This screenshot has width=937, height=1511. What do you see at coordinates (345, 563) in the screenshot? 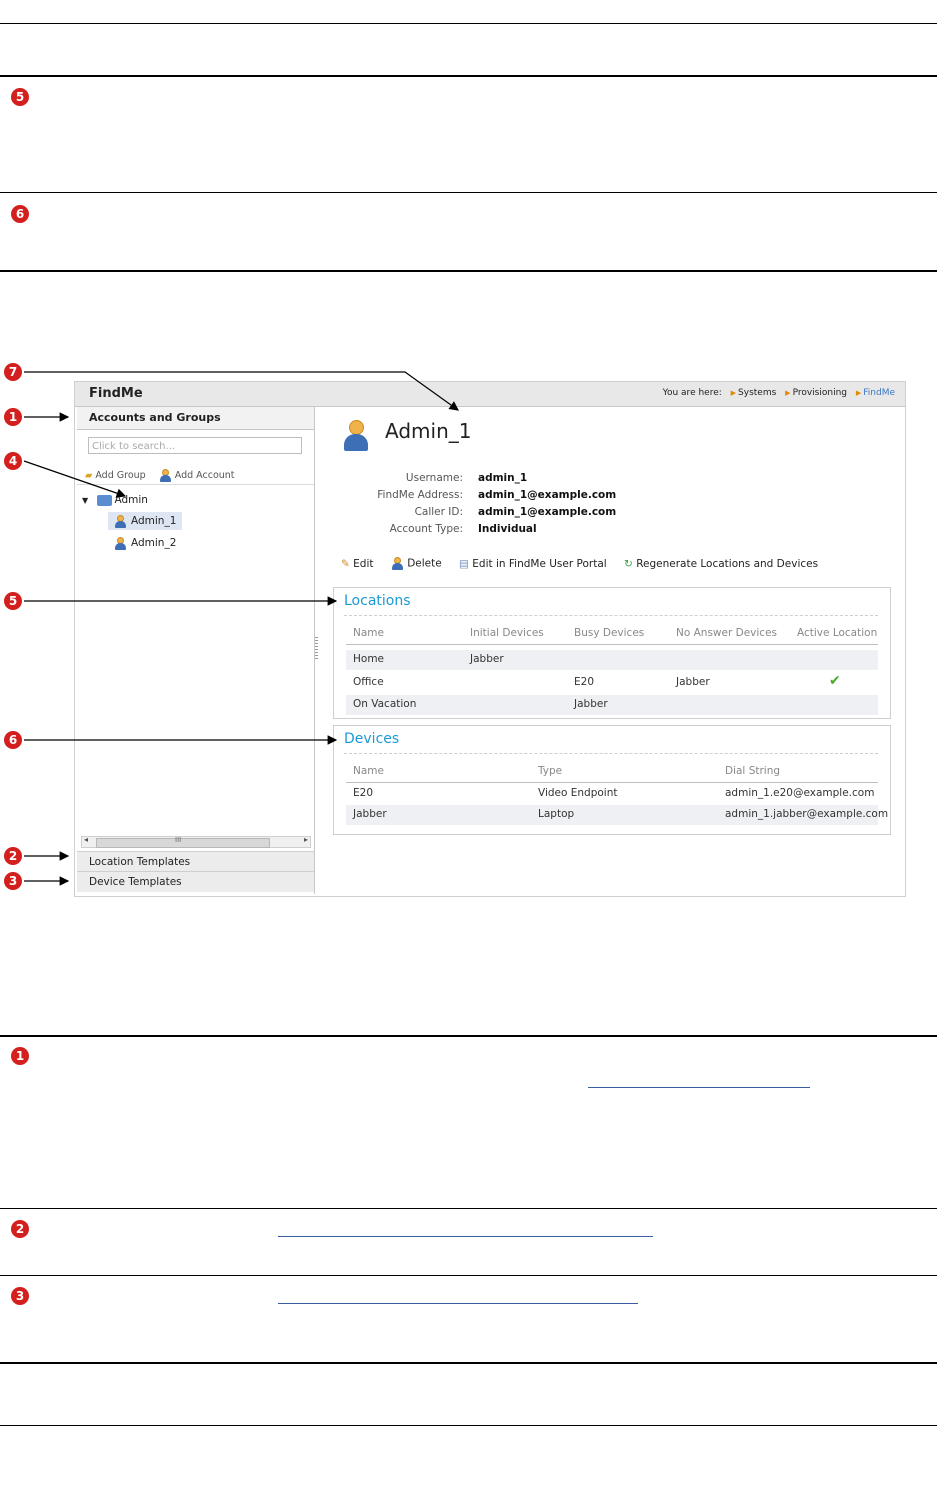
I see `edit-user-icon: ✎` at bounding box center [345, 563].